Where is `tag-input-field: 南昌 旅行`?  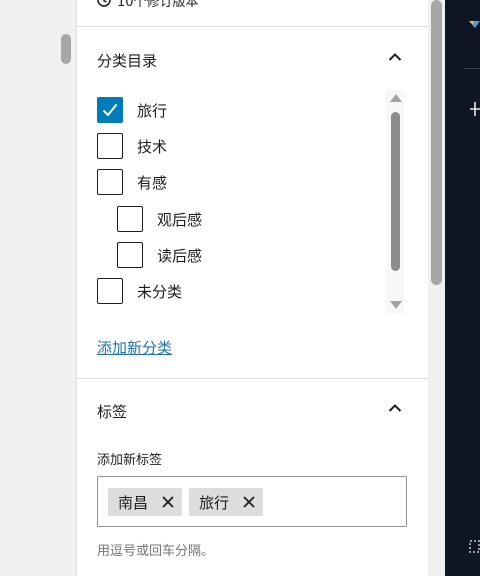 tag-input-field: 南昌 旅行 is located at coordinates (252, 501).